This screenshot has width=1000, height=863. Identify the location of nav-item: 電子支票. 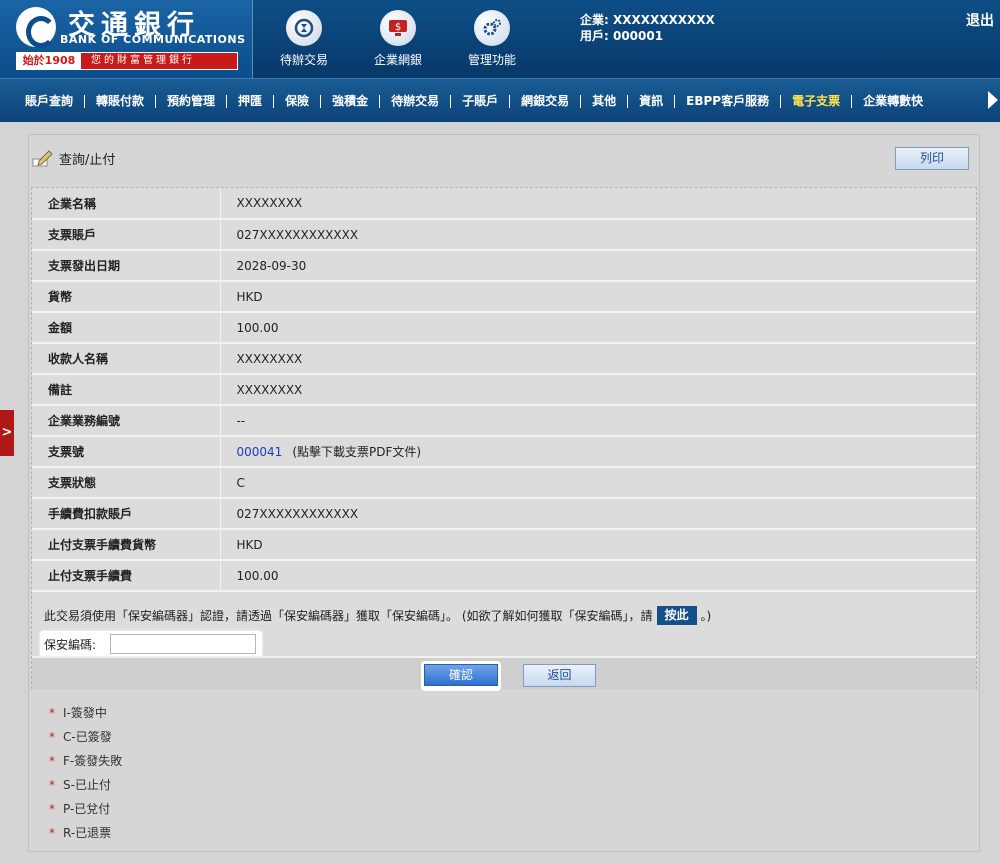
(817, 101).